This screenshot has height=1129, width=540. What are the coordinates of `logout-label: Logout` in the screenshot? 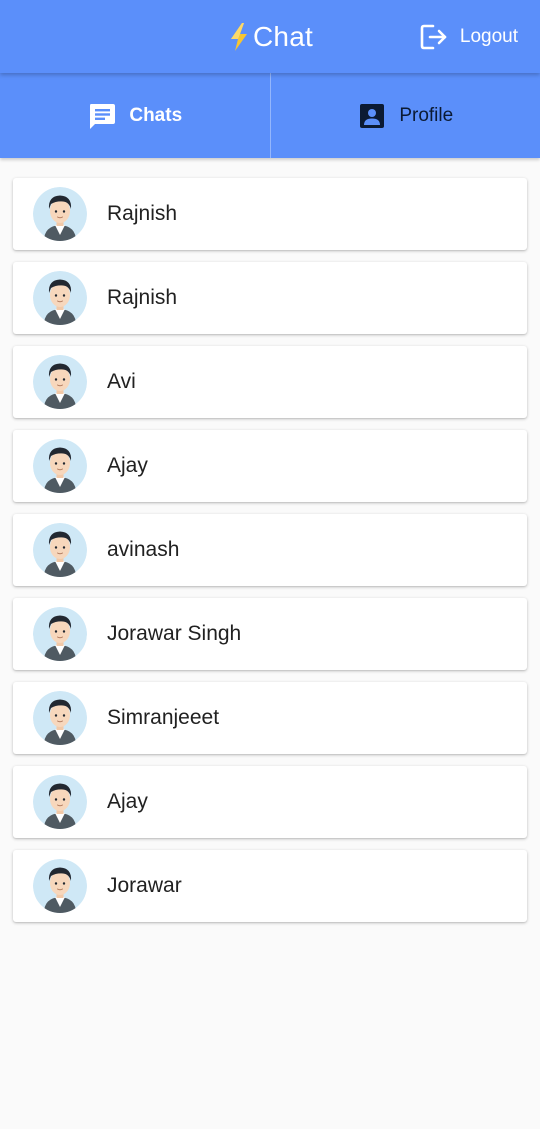 It's located at (488, 36).